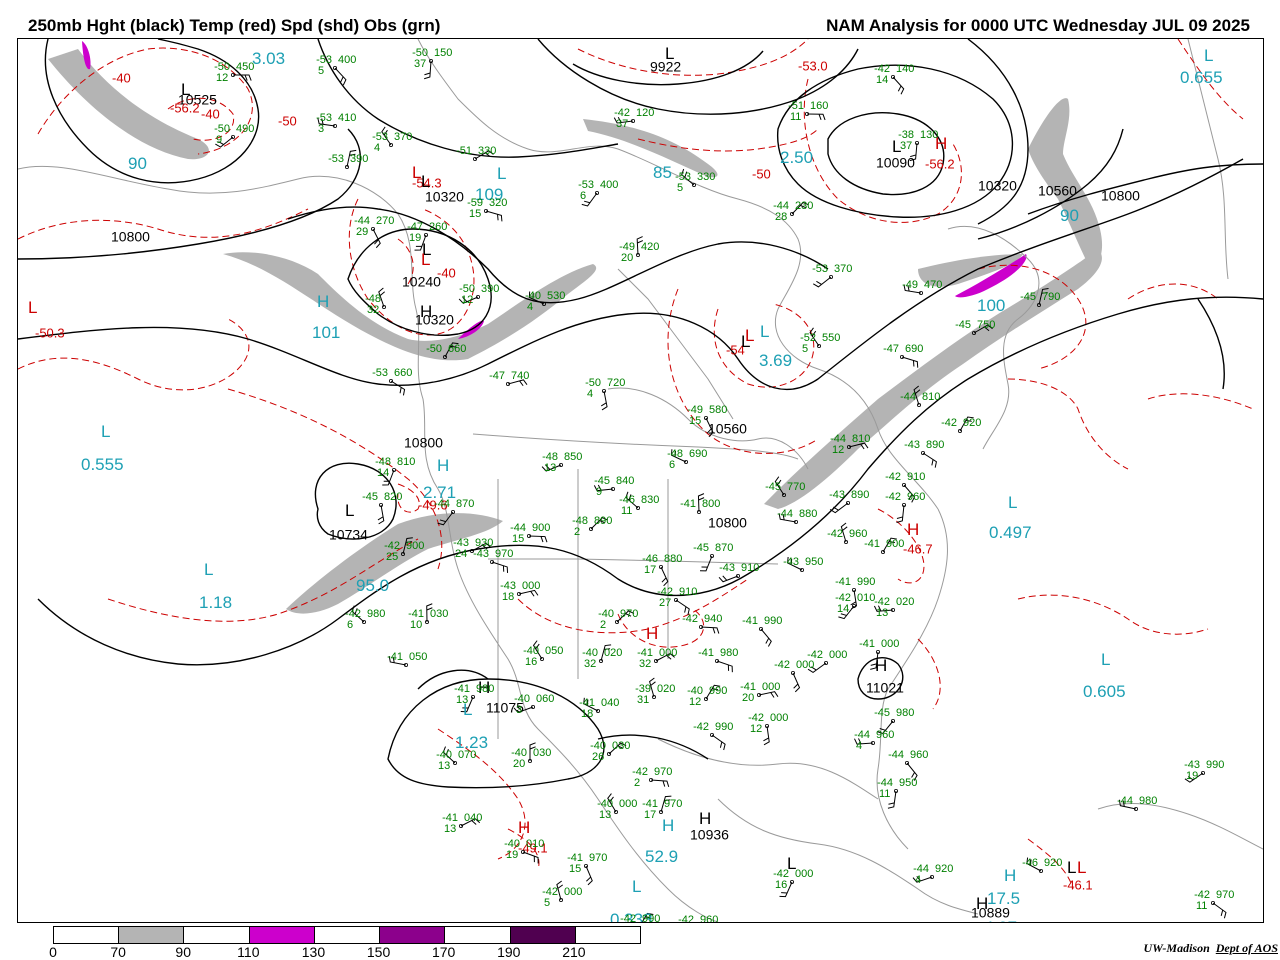  I want to click on station-height: 370, so click(403, 137).